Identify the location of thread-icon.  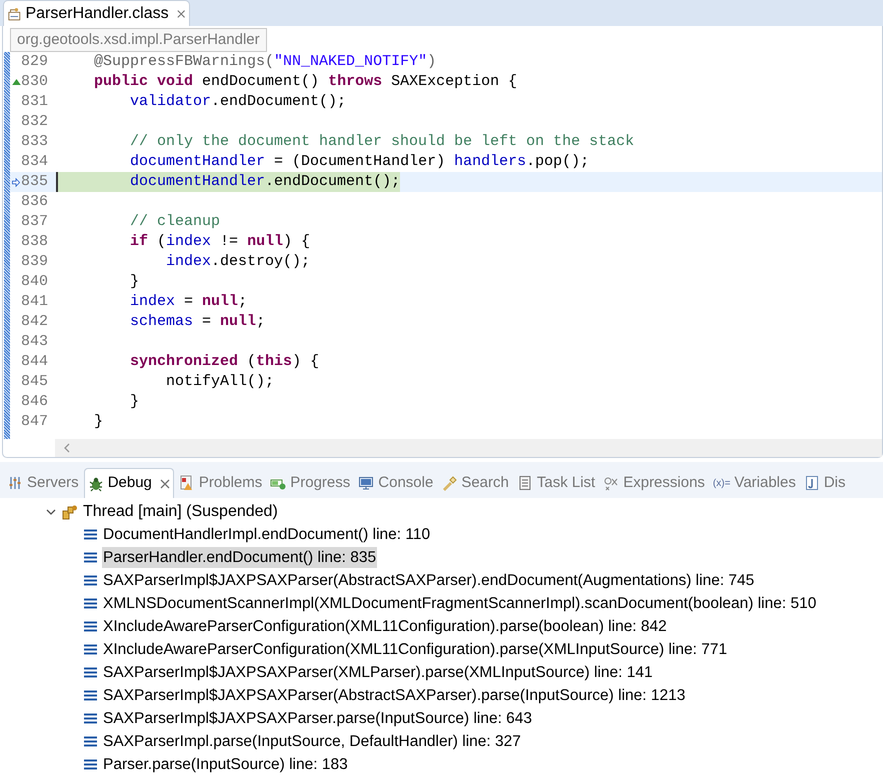
(70, 512).